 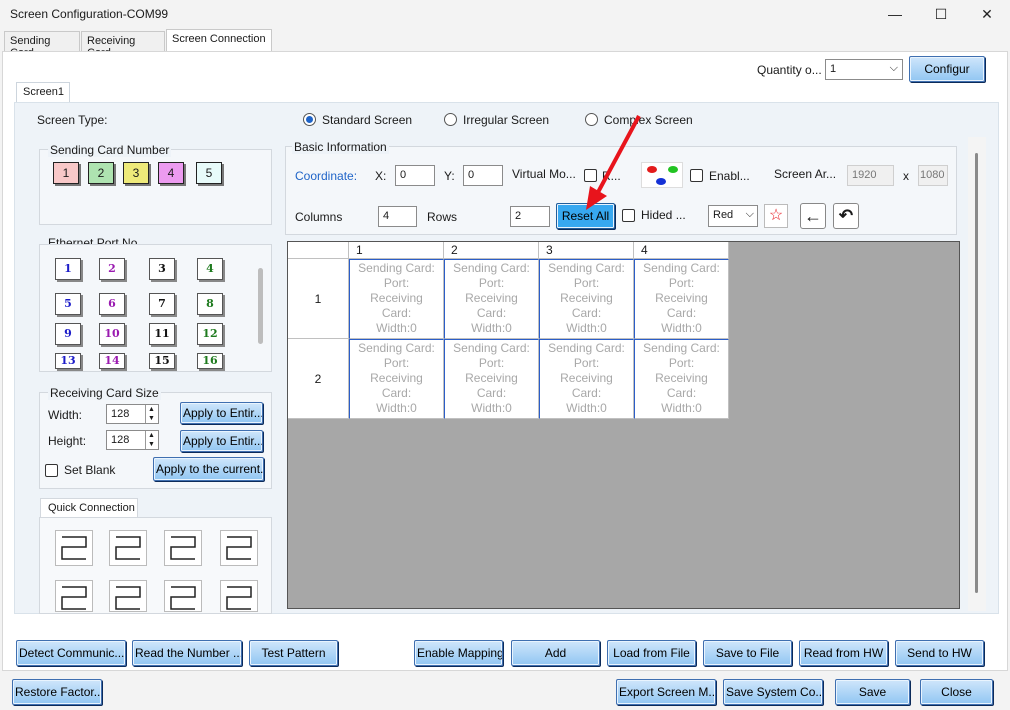 I want to click on ethernet-port-4: 4, so click(x=210, y=269).